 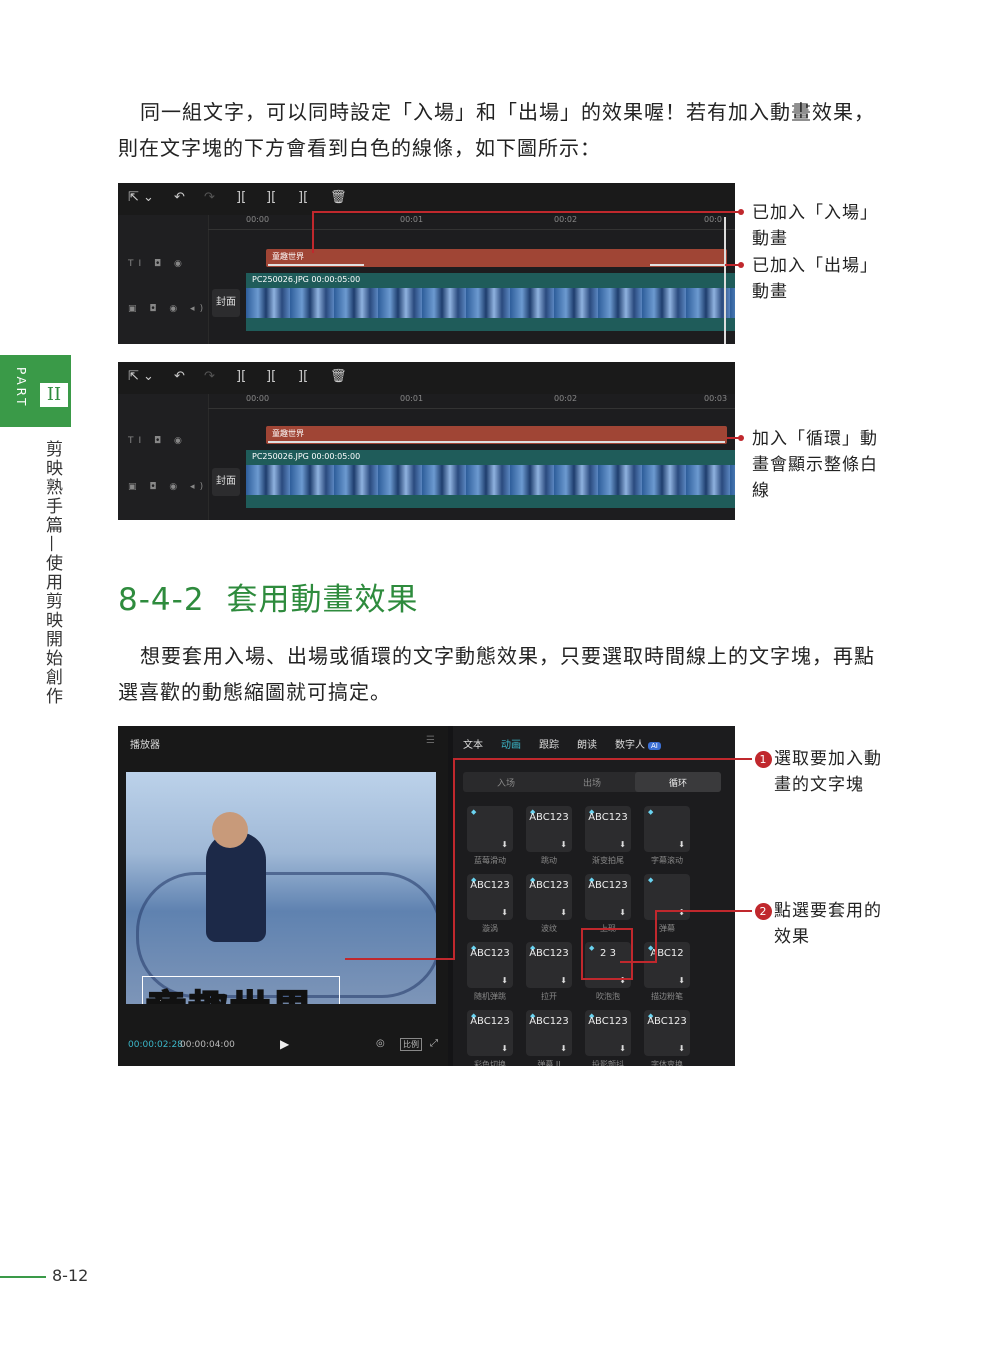 I want to click on ratio-button: 比例, so click(x=411, y=1044).